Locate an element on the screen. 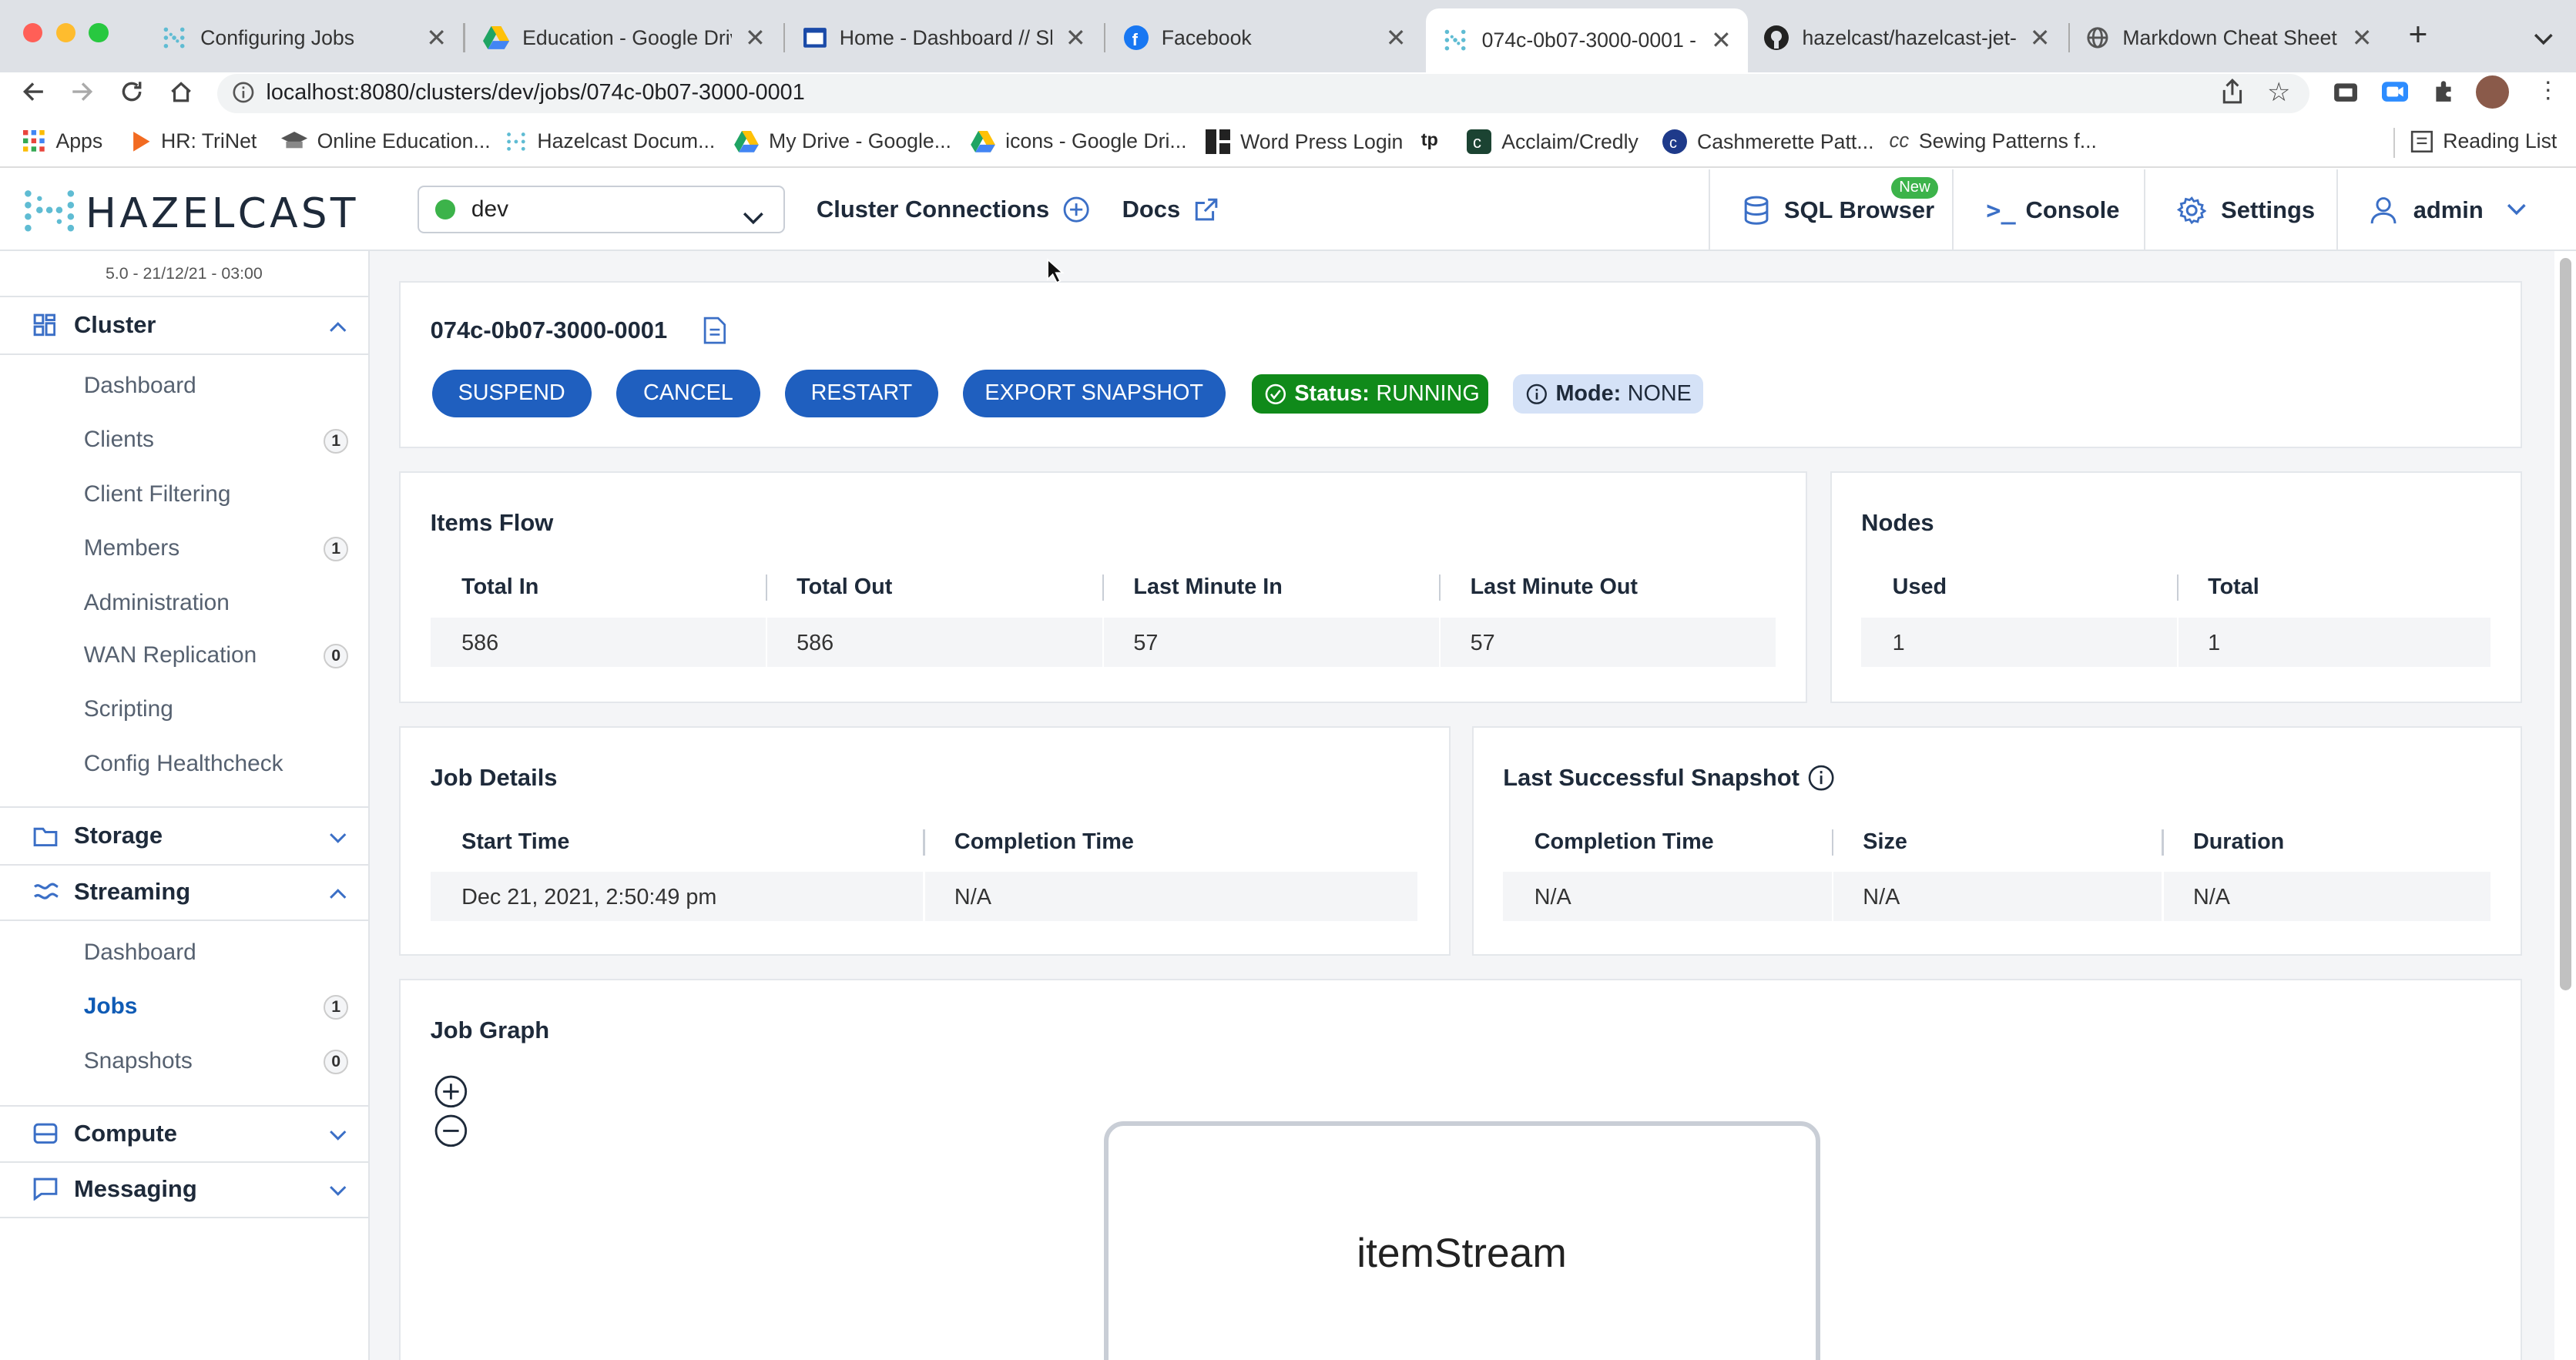  browser-tab: Markdown Cheat Sheet ✕ is located at coordinates (2229, 38).